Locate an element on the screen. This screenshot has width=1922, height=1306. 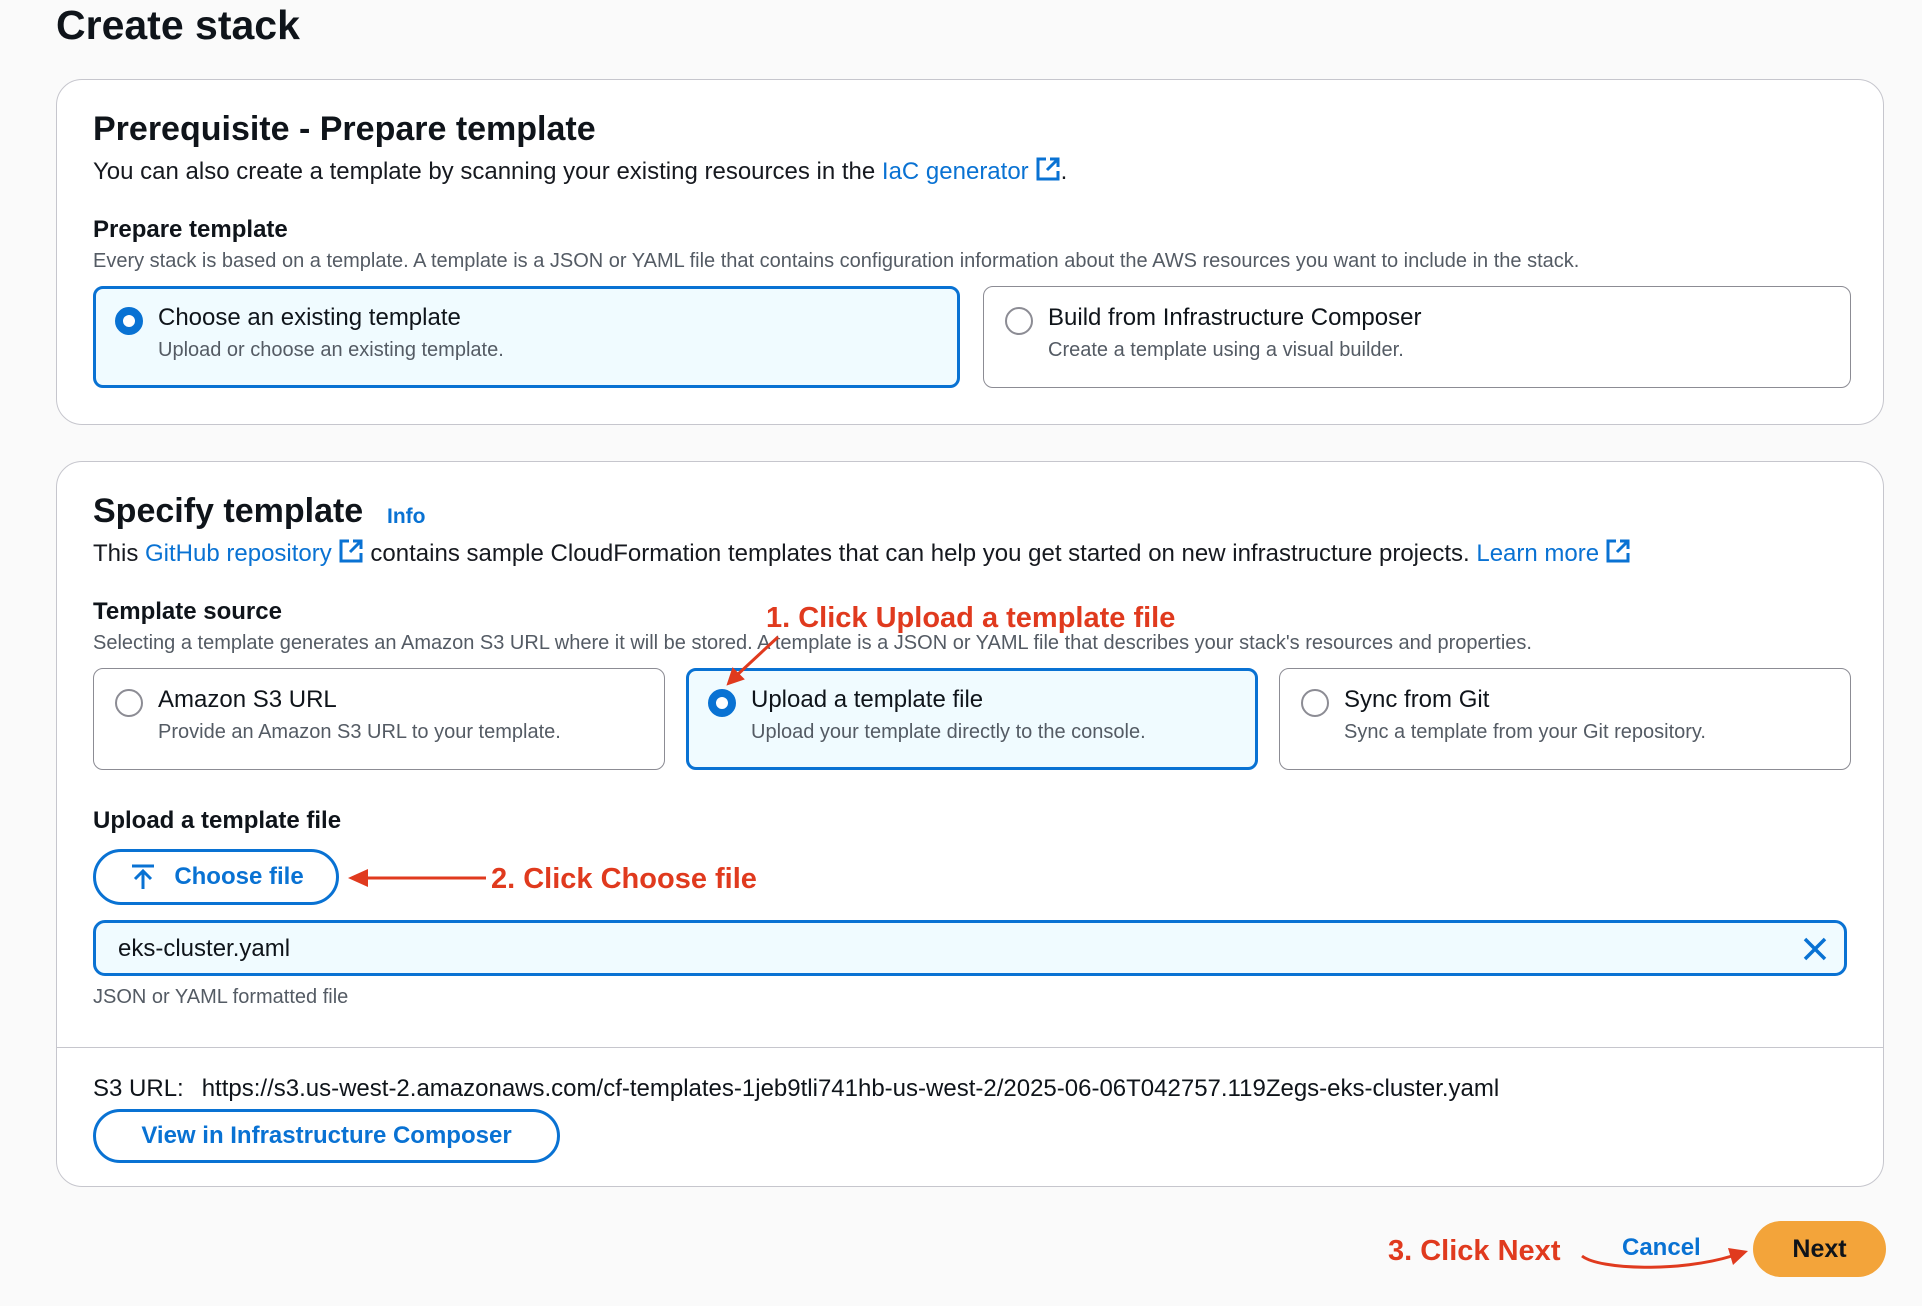
iac-generator-link-label: IaC generator is located at coordinates (955, 171).